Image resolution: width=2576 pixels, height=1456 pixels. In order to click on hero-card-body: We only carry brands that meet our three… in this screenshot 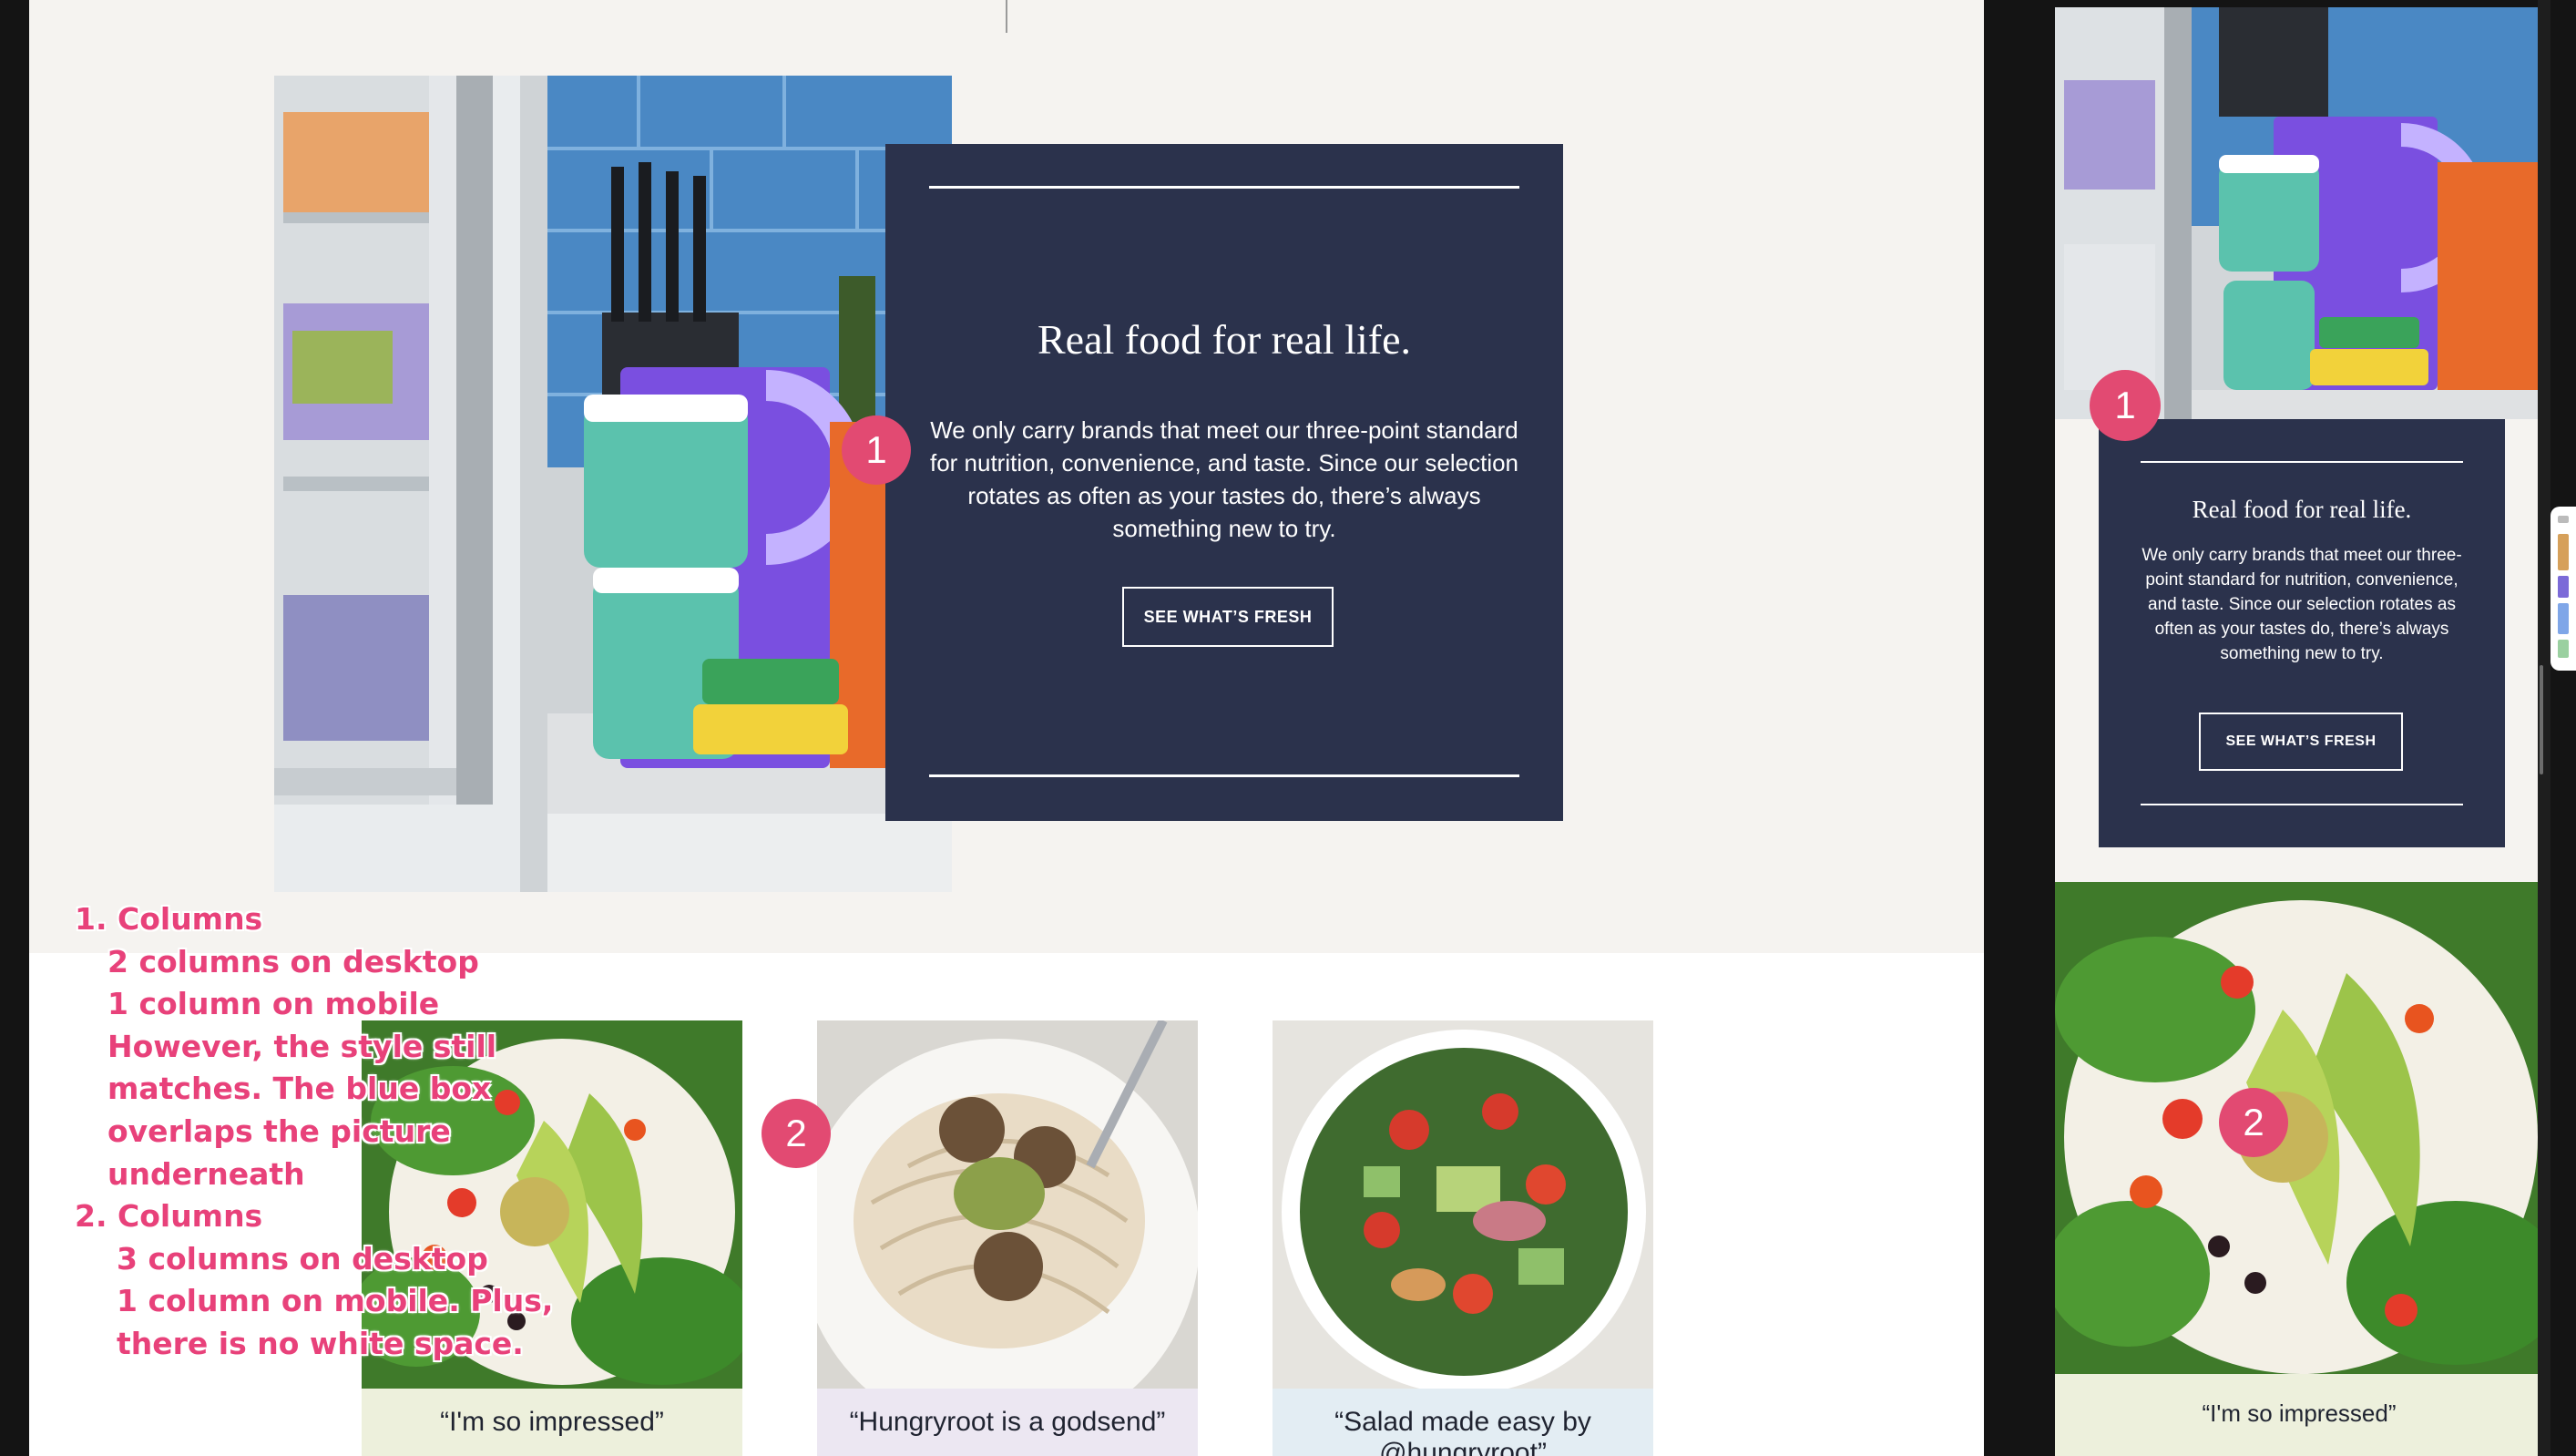, I will do `click(1224, 479)`.